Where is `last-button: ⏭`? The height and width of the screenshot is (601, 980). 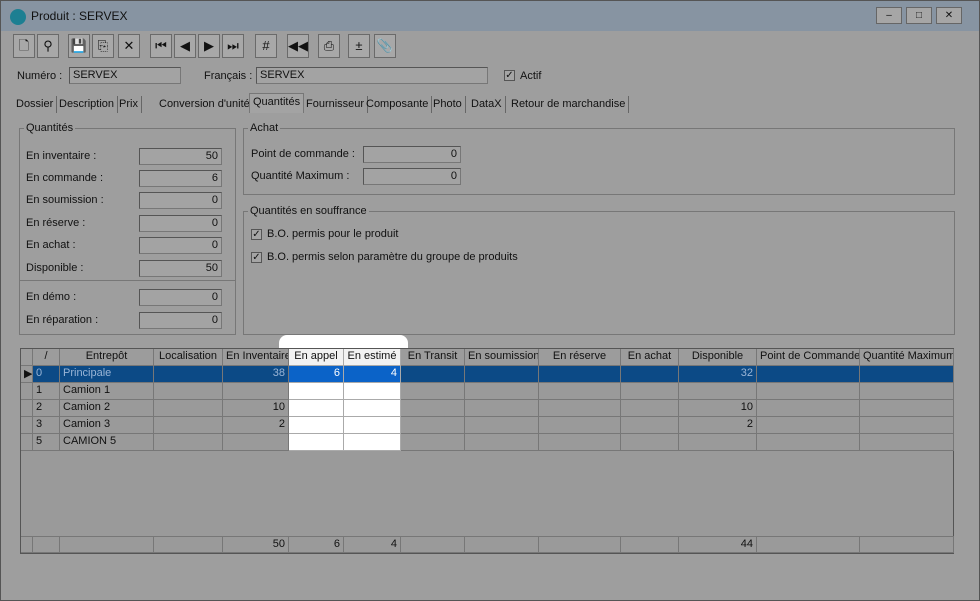 last-button: ⏭ is located at coordinates (233, 46).